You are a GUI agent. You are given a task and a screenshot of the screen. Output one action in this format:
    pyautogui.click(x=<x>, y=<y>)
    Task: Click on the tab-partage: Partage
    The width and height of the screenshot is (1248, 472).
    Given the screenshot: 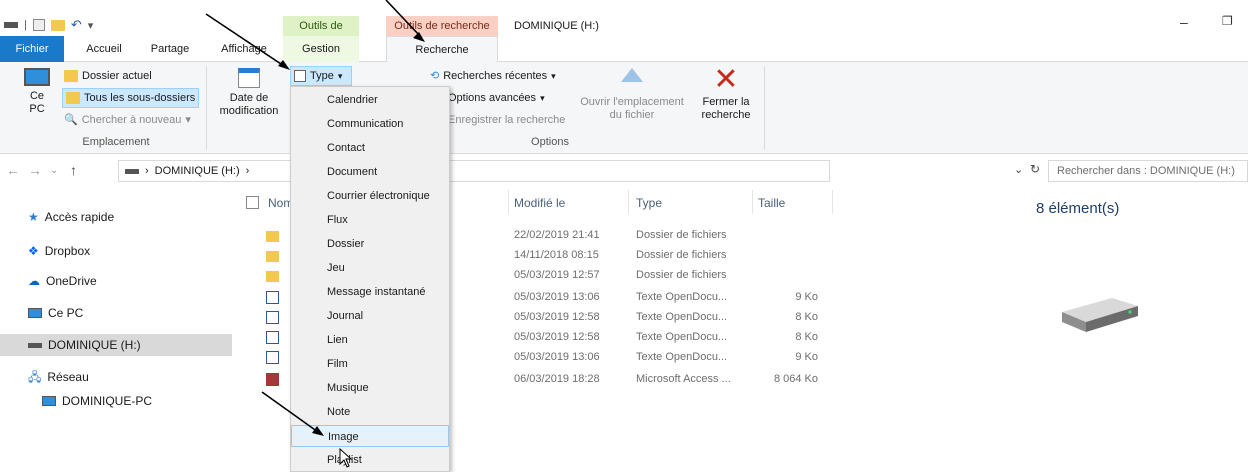 What is the action you would take?
    pyautogui.click(x=170, y=49)
    